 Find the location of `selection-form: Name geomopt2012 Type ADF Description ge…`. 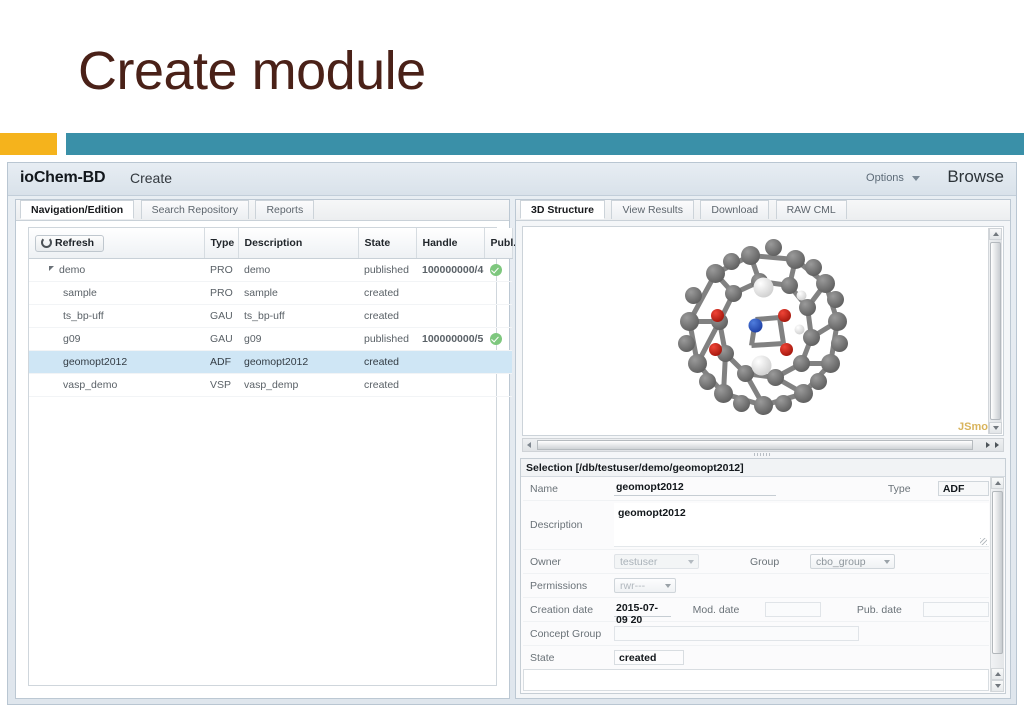

selection-form: Name geomopt2012 Type ADF Description ge… is located at coordinates (756, 572).